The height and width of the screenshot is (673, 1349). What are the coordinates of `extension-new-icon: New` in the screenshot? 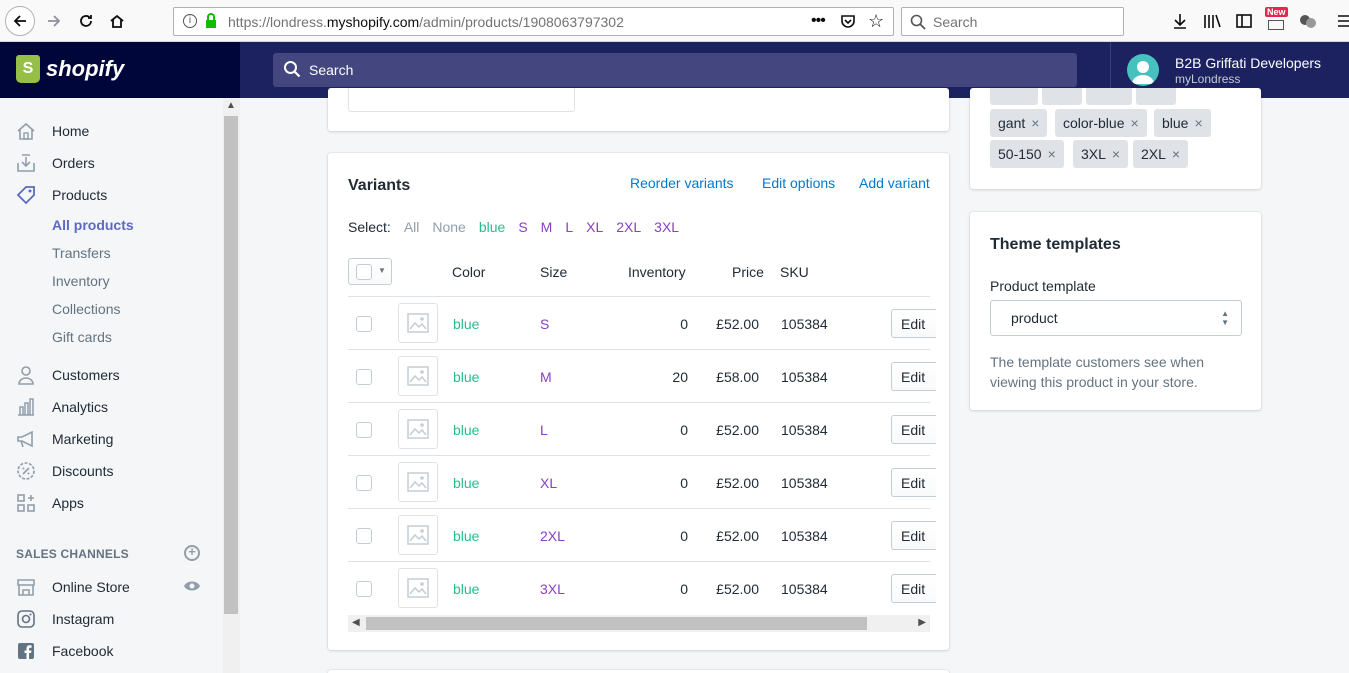 It's located at (1276, 18).